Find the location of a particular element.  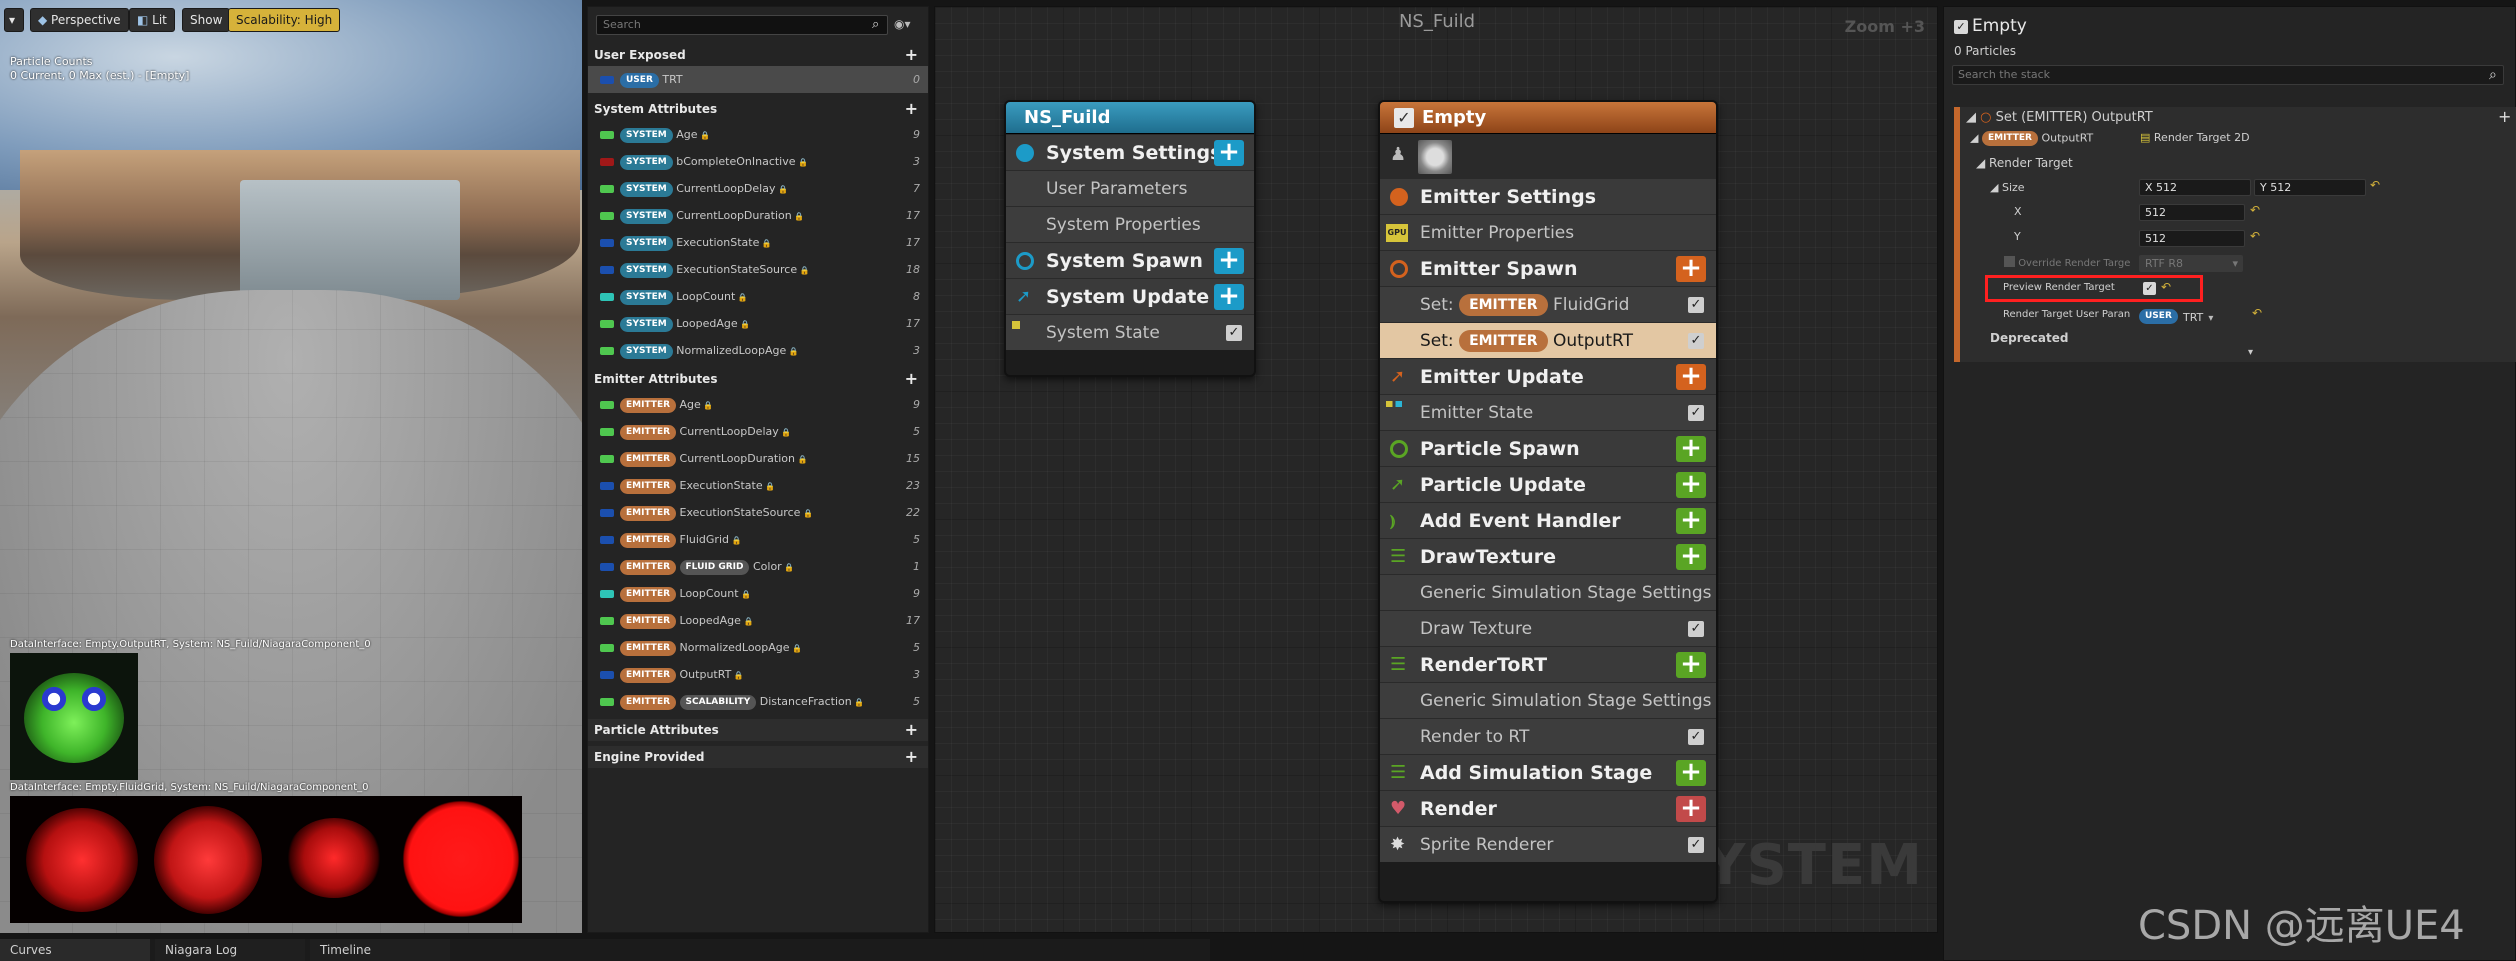

category-engine-provided: Engine Provided + is located at coordinates (758, 757).